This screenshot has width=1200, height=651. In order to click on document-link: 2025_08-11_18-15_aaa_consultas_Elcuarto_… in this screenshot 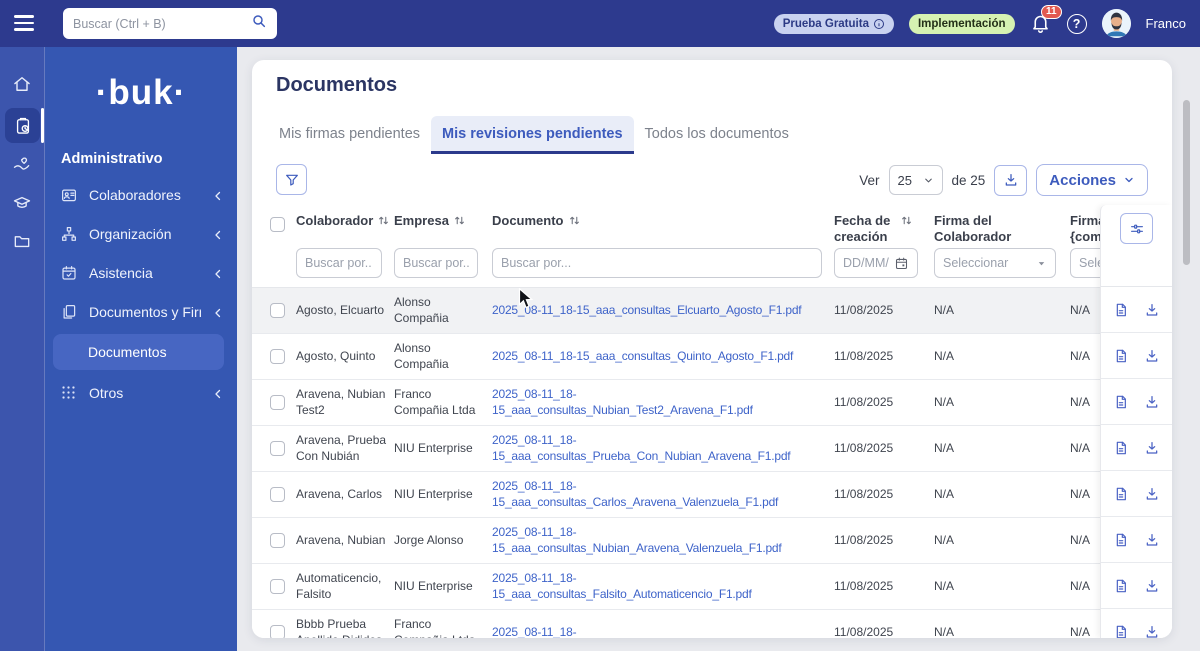, I will do `click(647, 311)`.